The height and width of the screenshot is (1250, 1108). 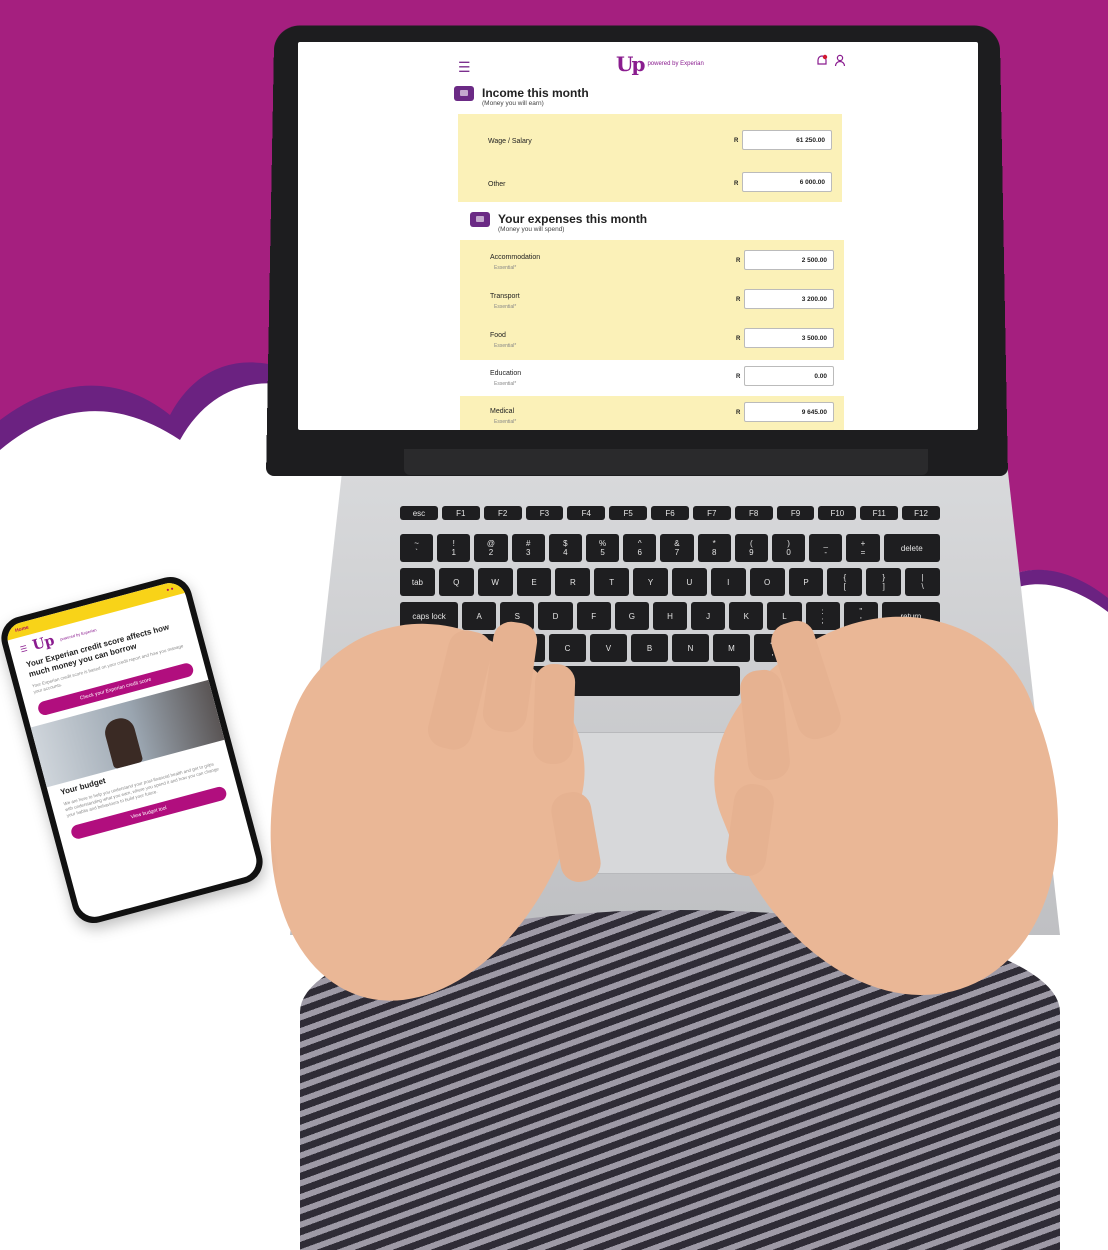 I want to click on expense-row-medical: Medical Essential* R 9 645.00, so click(x=652, y=413).